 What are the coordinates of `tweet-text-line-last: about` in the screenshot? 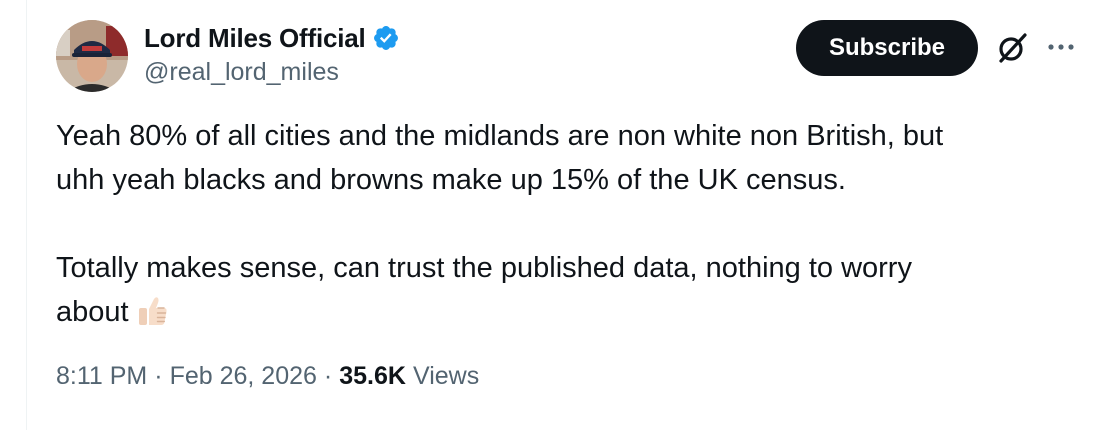 It's located at (561, 312).